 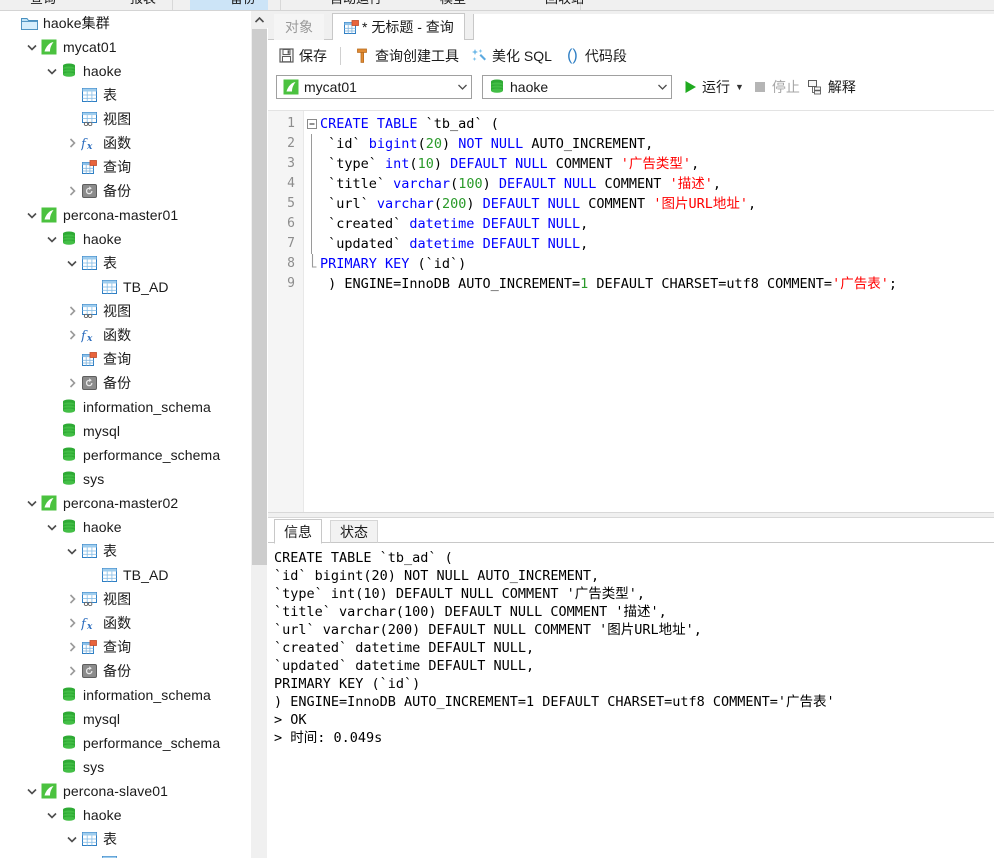 I want to click on tree-item-haoke: haoke集群, so click(x=125, y=23).